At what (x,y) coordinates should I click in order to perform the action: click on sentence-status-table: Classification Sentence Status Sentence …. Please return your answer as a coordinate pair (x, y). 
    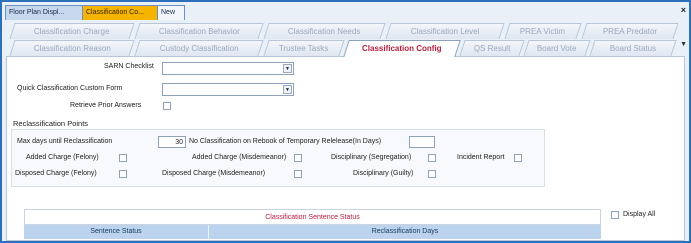
    Looking at the image, I should click on (312, 224).